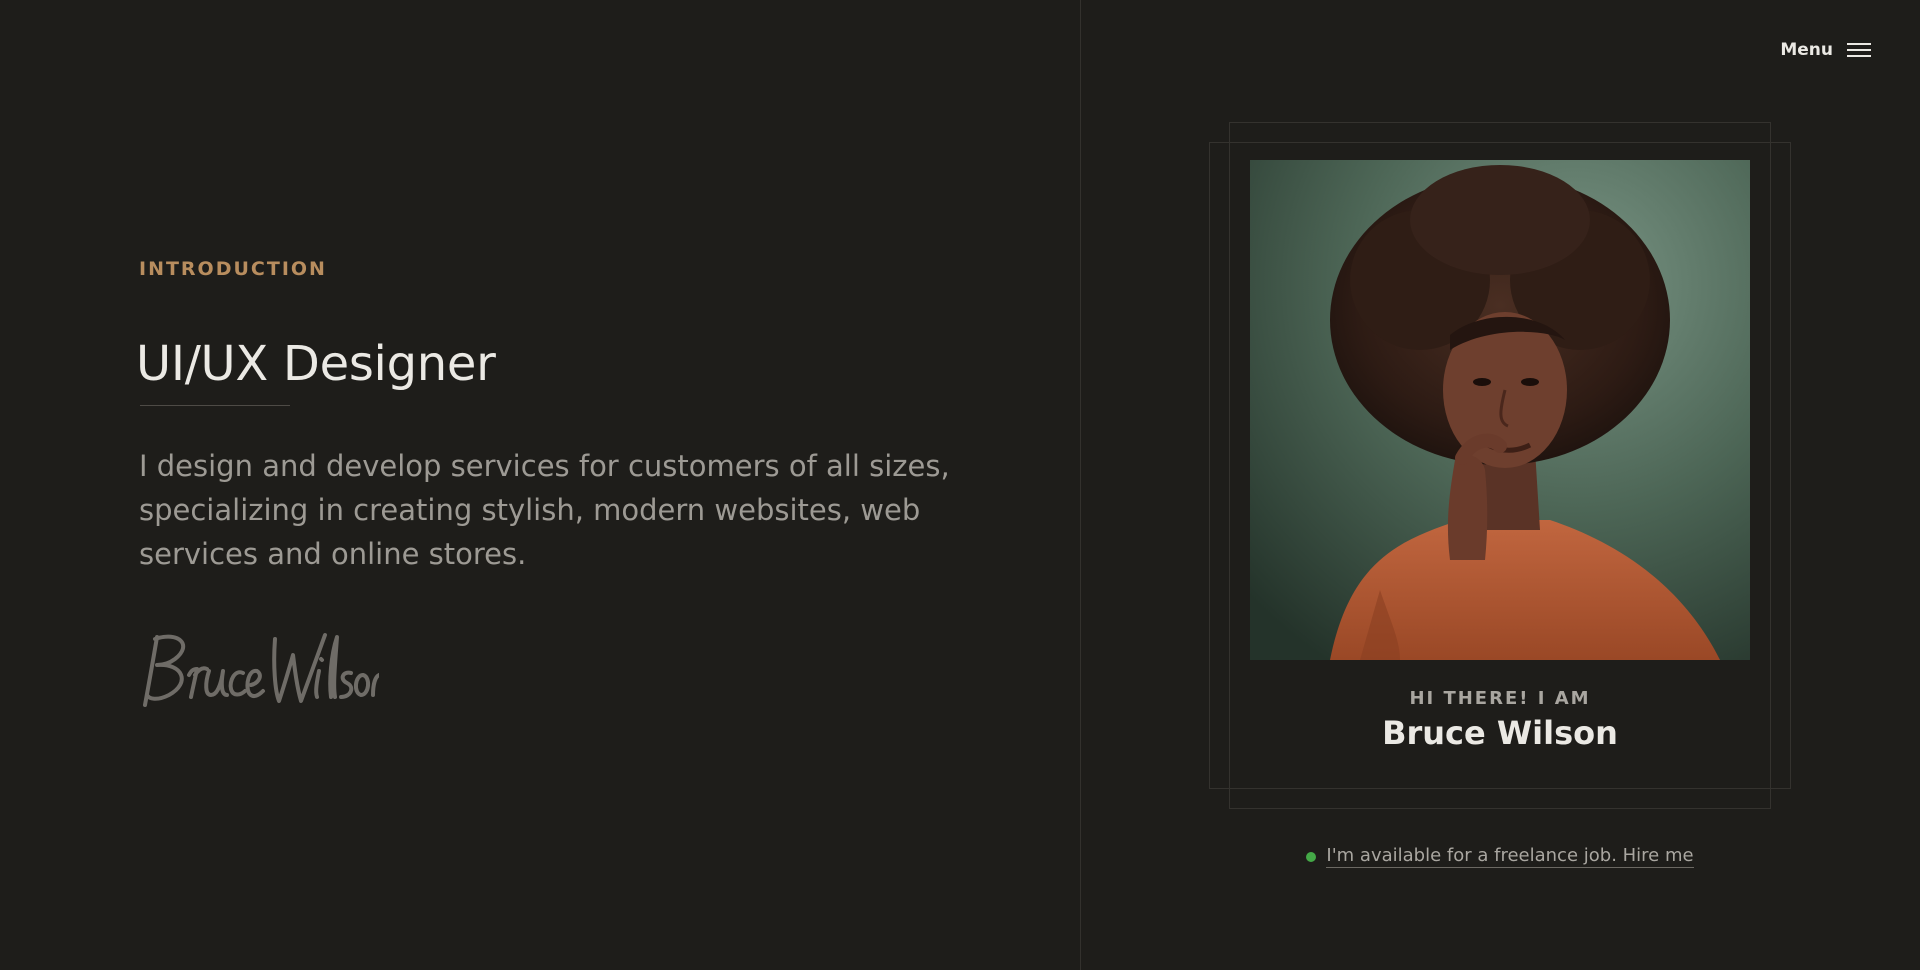 The width and height of the screenshot is (1920, 970). I want to click on signature-svg, so click(262, 670).